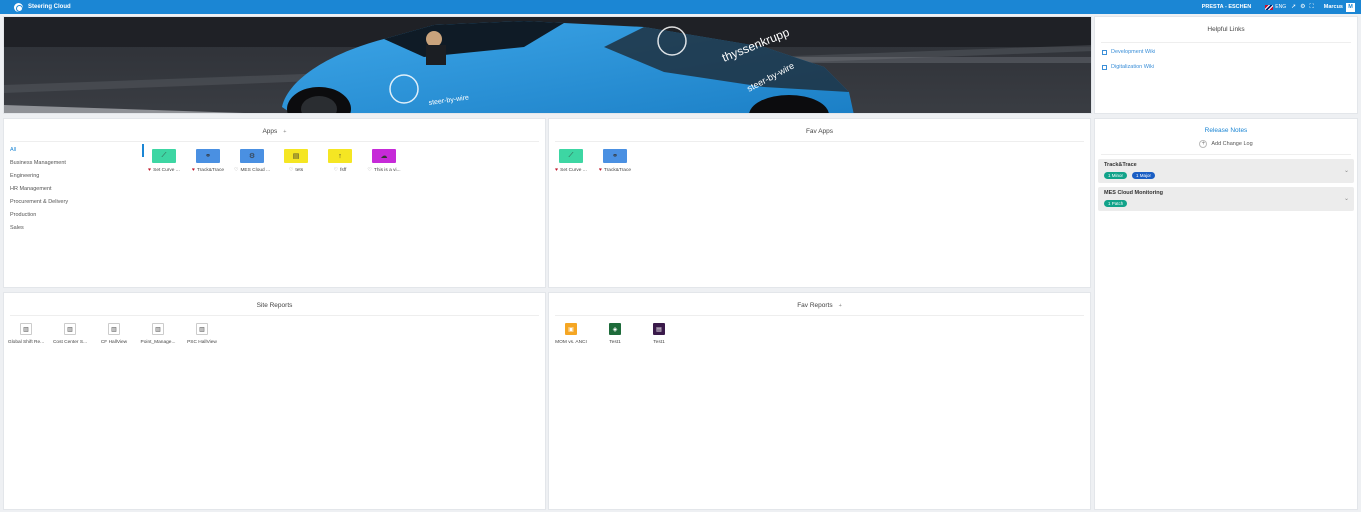 The image size is (1361, 512). I want to click on release-note-item: MES Cloud Monitoring 1 Patch ⌄, so click(1226, 199).